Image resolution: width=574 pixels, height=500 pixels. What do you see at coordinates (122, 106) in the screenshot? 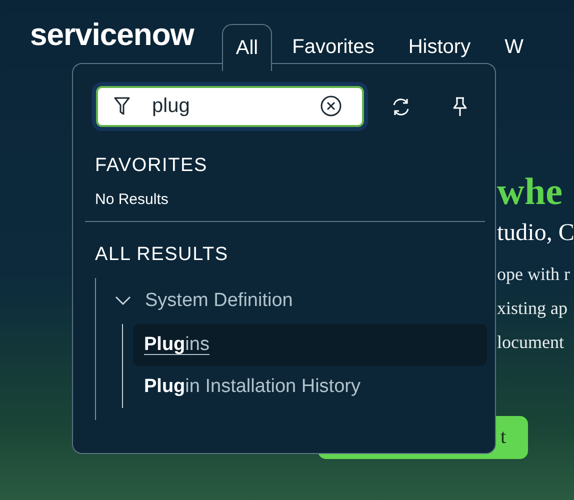
I see `filter-icon` at bounding box center [122, 106].